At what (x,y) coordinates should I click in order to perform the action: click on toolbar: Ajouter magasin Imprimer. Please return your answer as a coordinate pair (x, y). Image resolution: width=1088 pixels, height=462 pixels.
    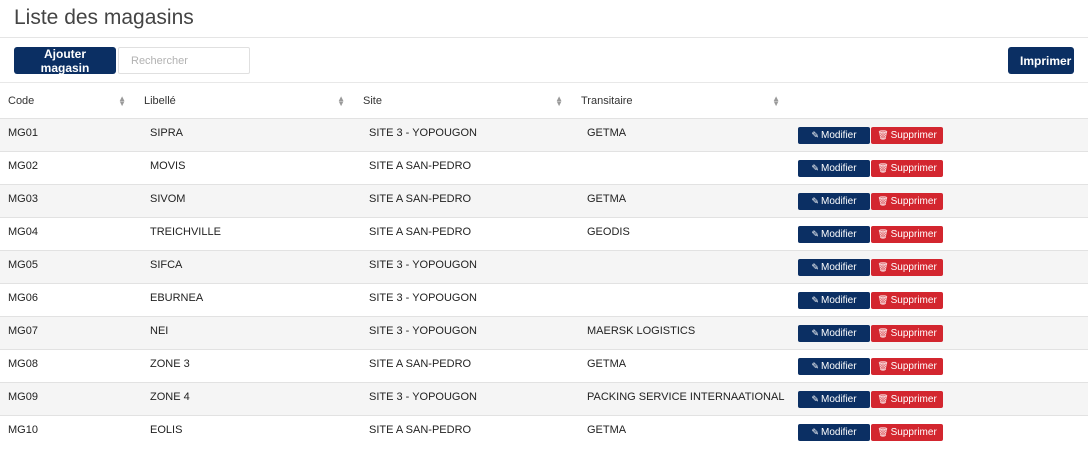
    Looking at the image, I should click on (544, 60).